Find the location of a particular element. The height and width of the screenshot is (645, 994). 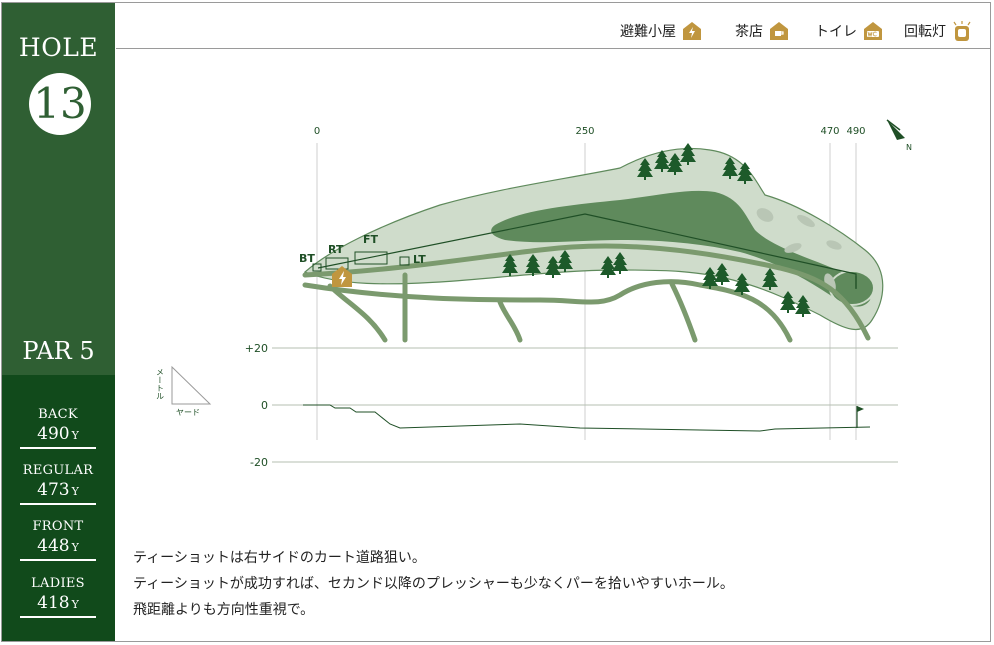

distance-mark-490: 490 is located at coordinates (855, 131).